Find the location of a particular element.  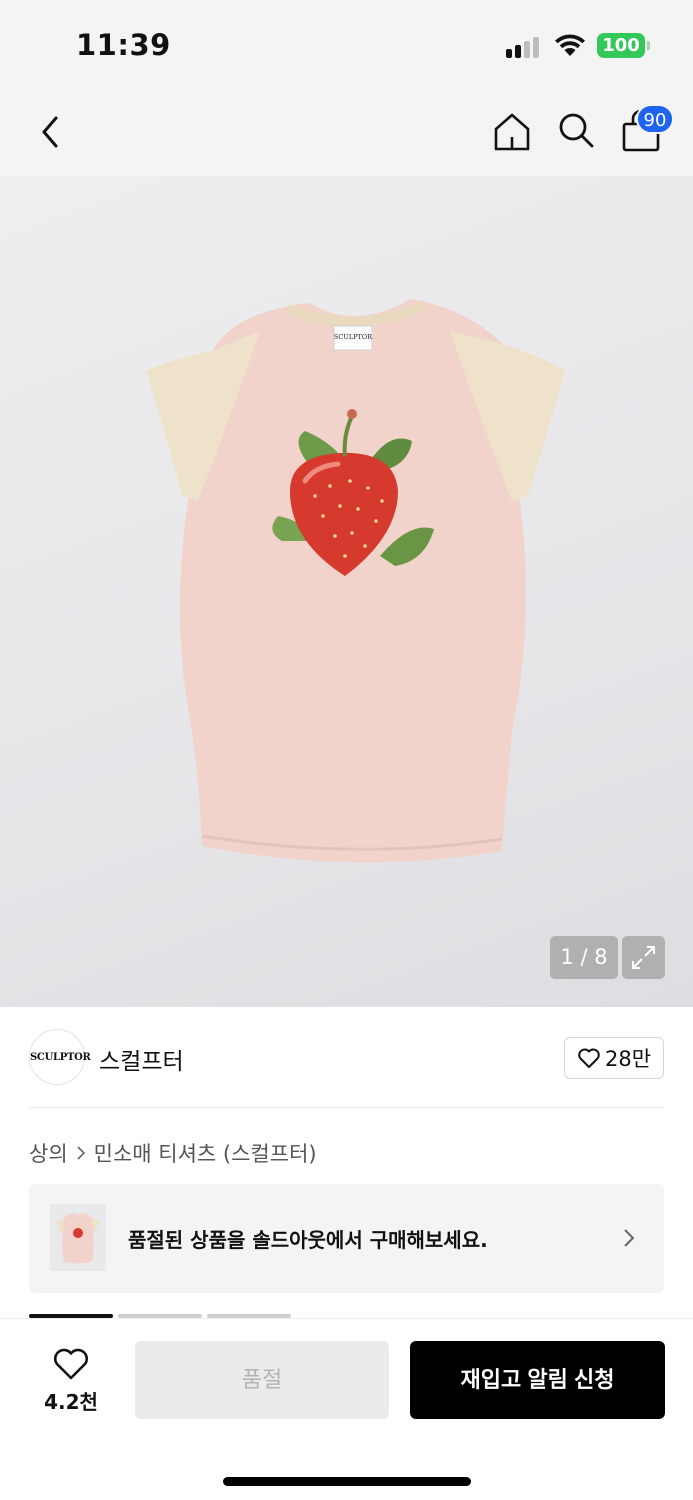

breadcrumb: 상의 민소매 티셔츠 (스컬프터) is located at coordinates (173, 1153).